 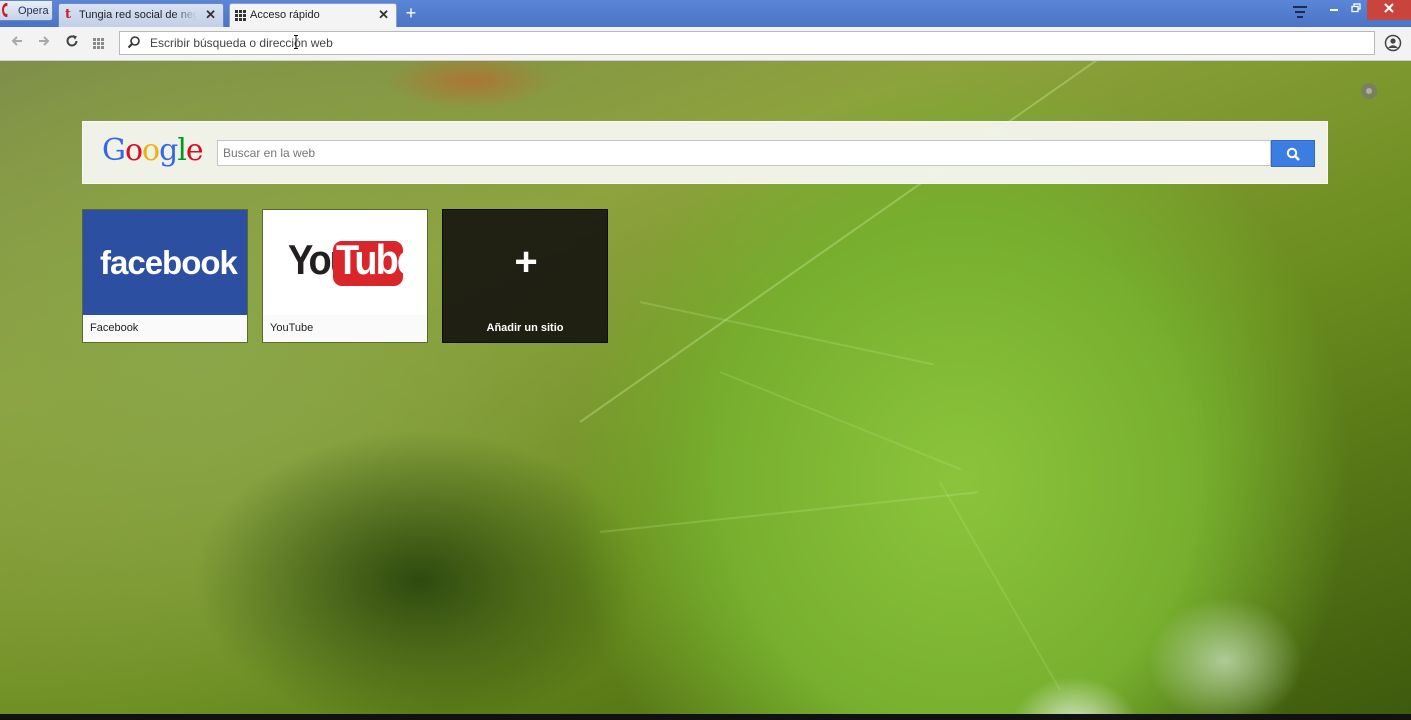 I want to click on opera-menu-label: Opera, so click(x=33, y=11).